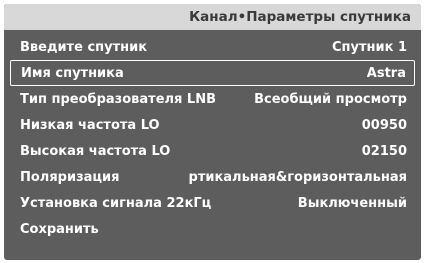  What do you see at coordinates (352, 203) in the screenshot?
I see `menu-item-value: Выключенный` at bounding box center [352, 203].